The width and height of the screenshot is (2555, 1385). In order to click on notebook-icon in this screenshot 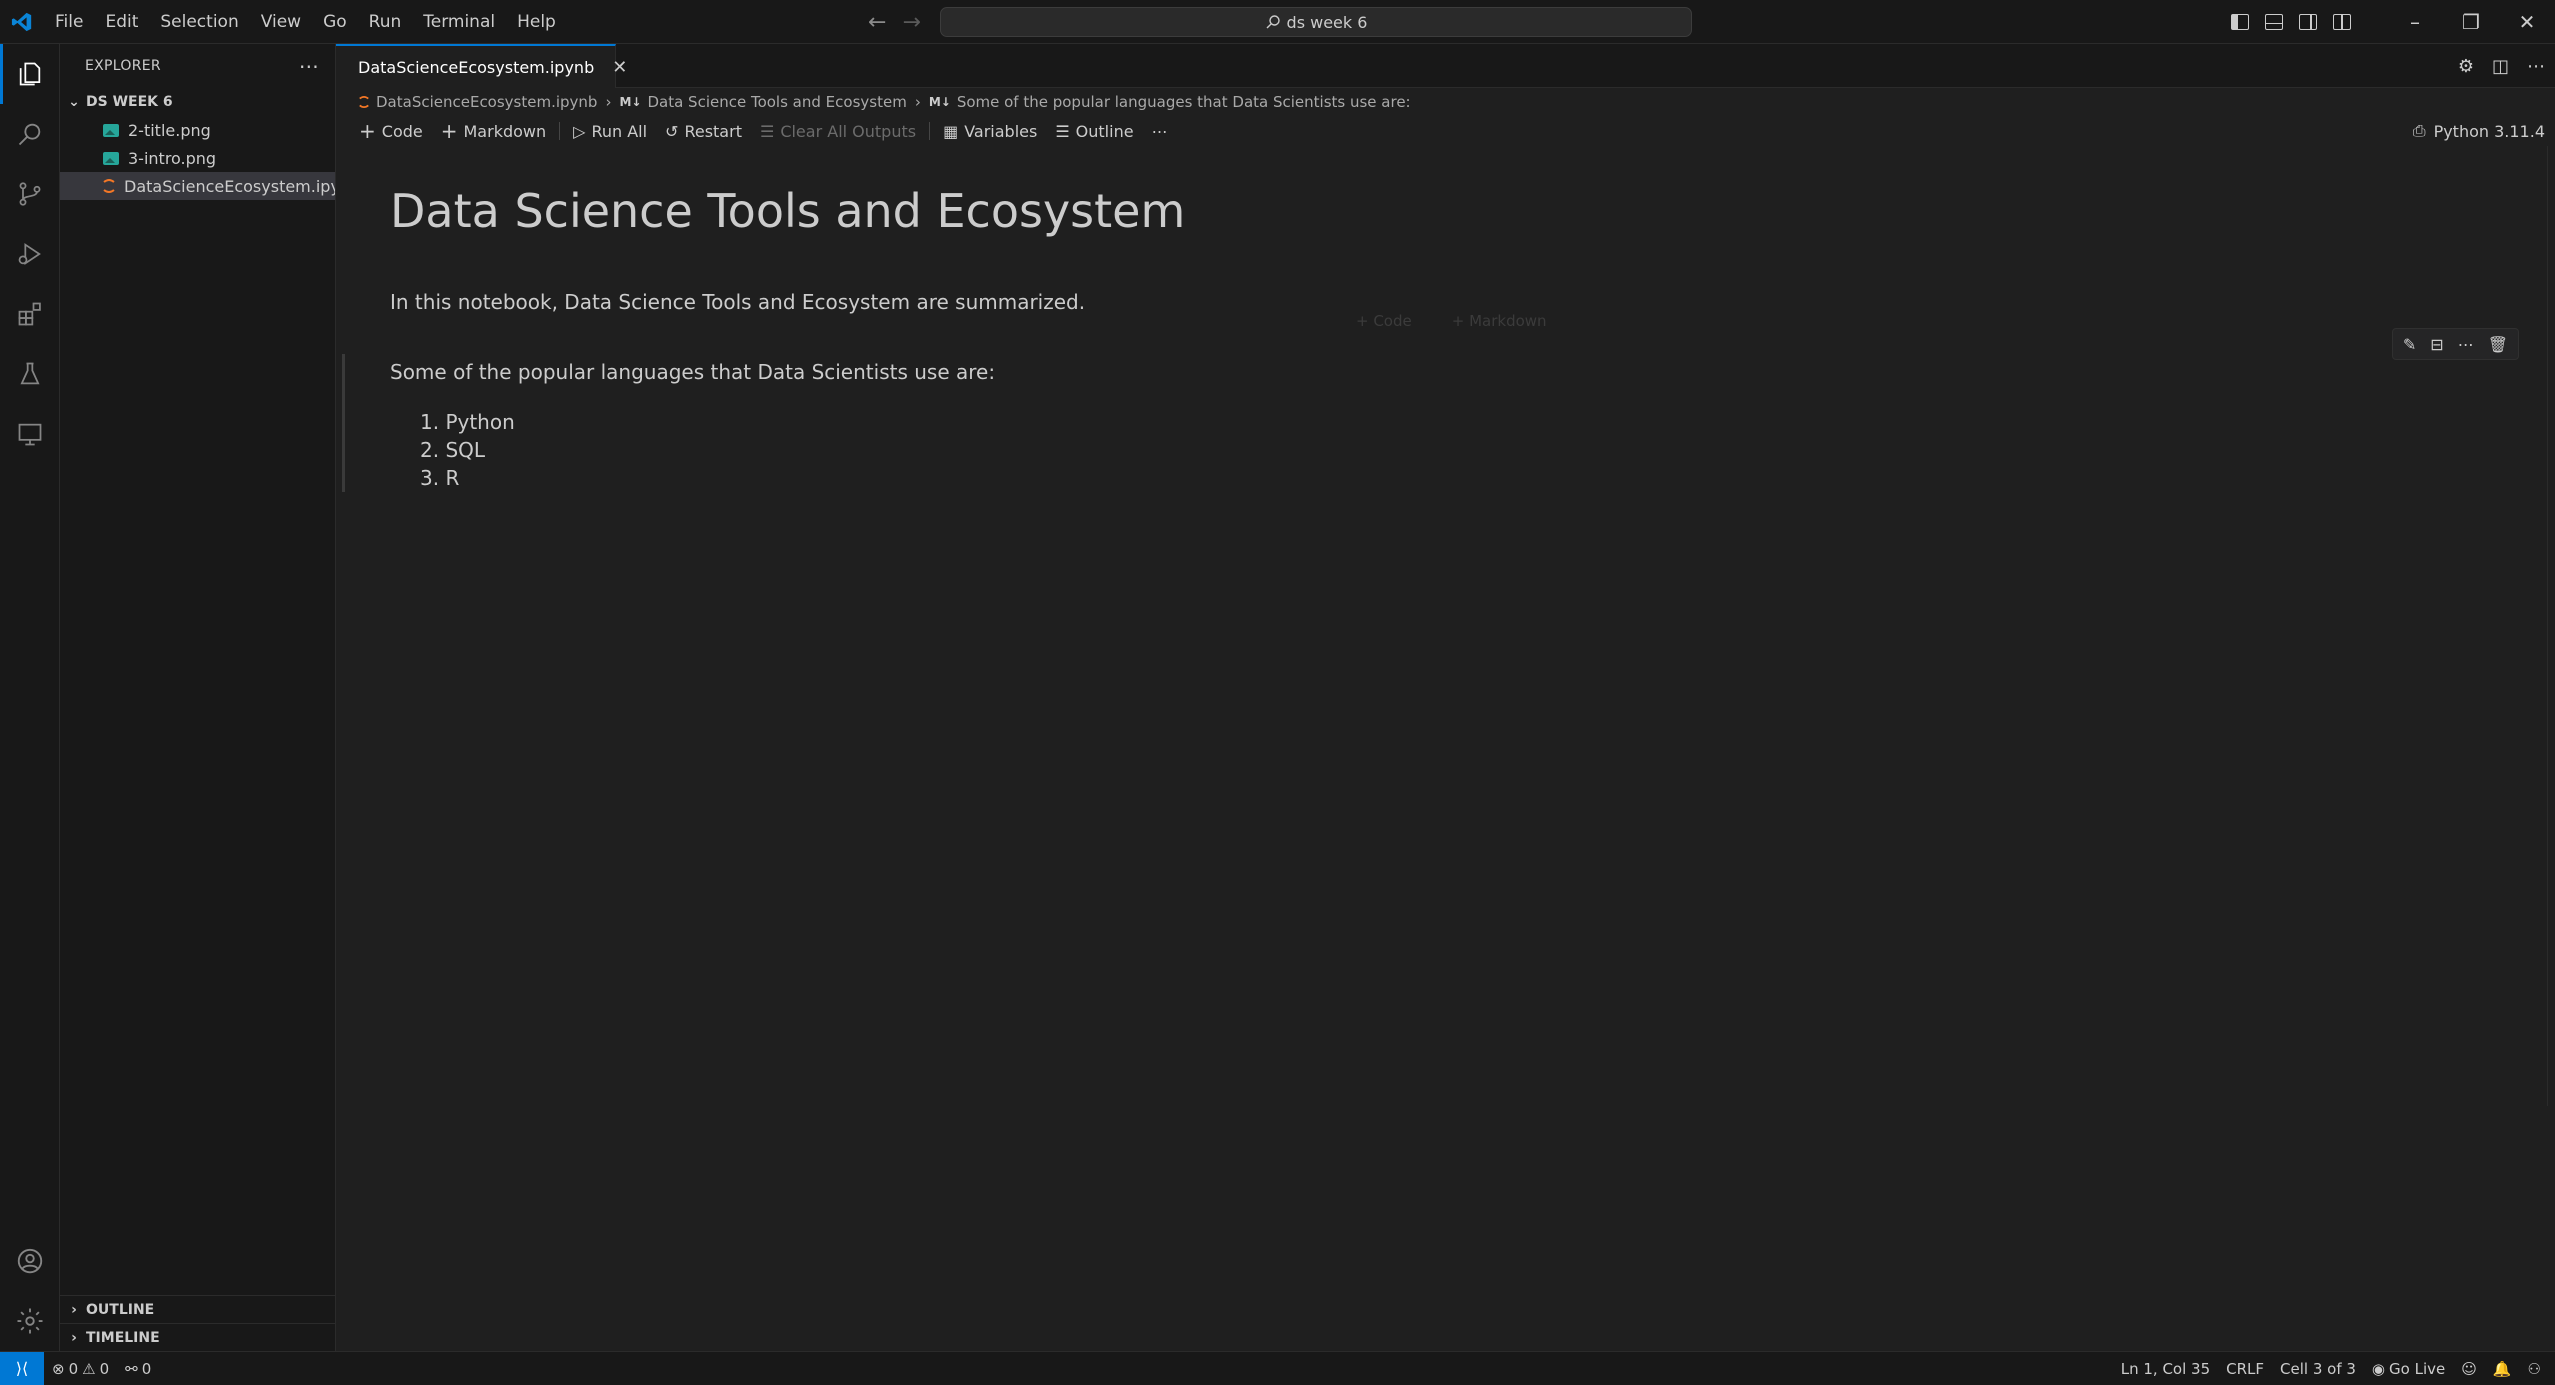, I will do `click(364, 102)`.